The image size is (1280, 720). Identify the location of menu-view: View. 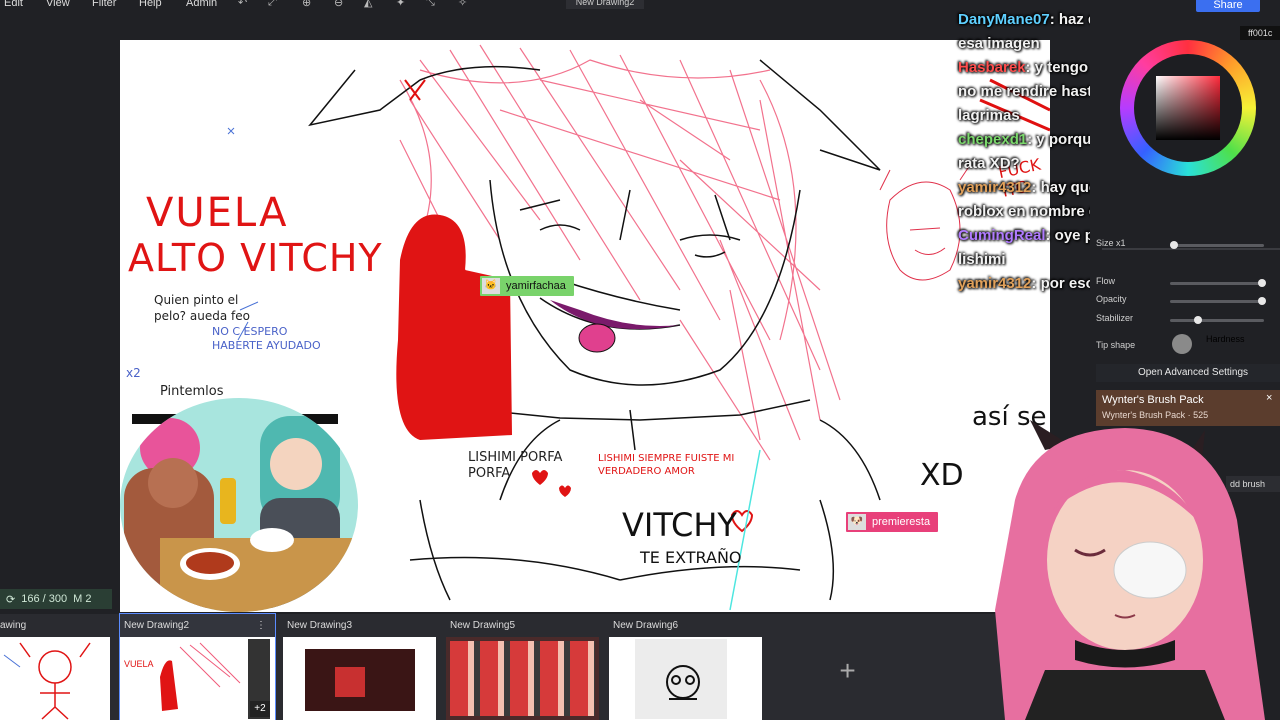
(58, 4).